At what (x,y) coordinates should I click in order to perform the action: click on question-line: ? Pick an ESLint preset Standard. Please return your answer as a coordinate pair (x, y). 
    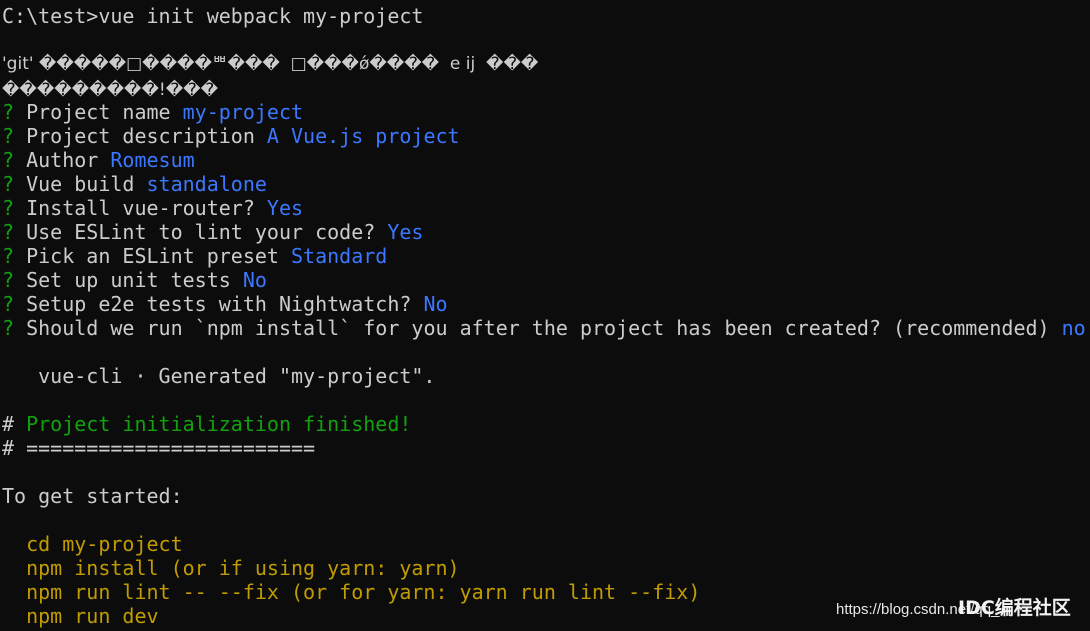
    Looking at the image, I should click on (194, 256).